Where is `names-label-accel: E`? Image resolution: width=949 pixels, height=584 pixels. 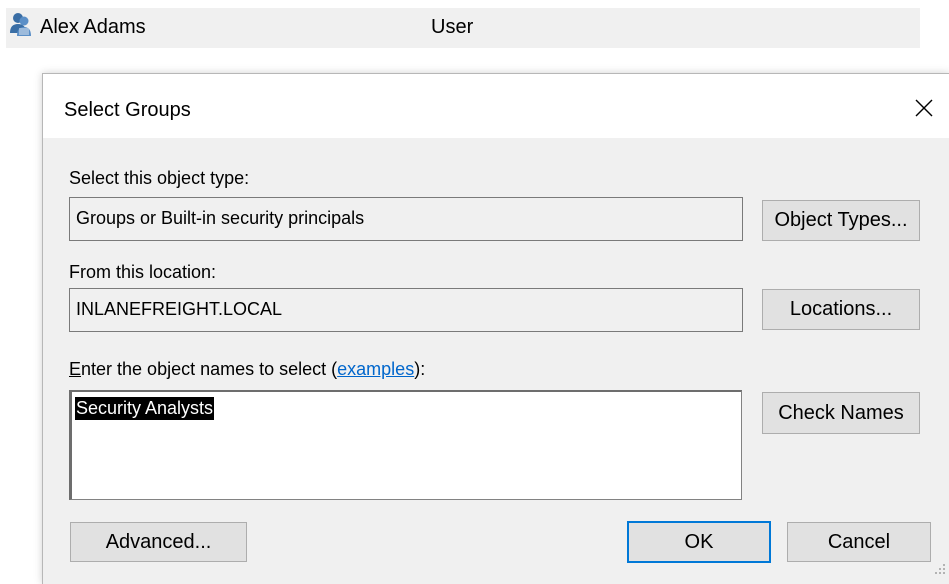 names-label-accel: E is located at coordinates (75, 369).